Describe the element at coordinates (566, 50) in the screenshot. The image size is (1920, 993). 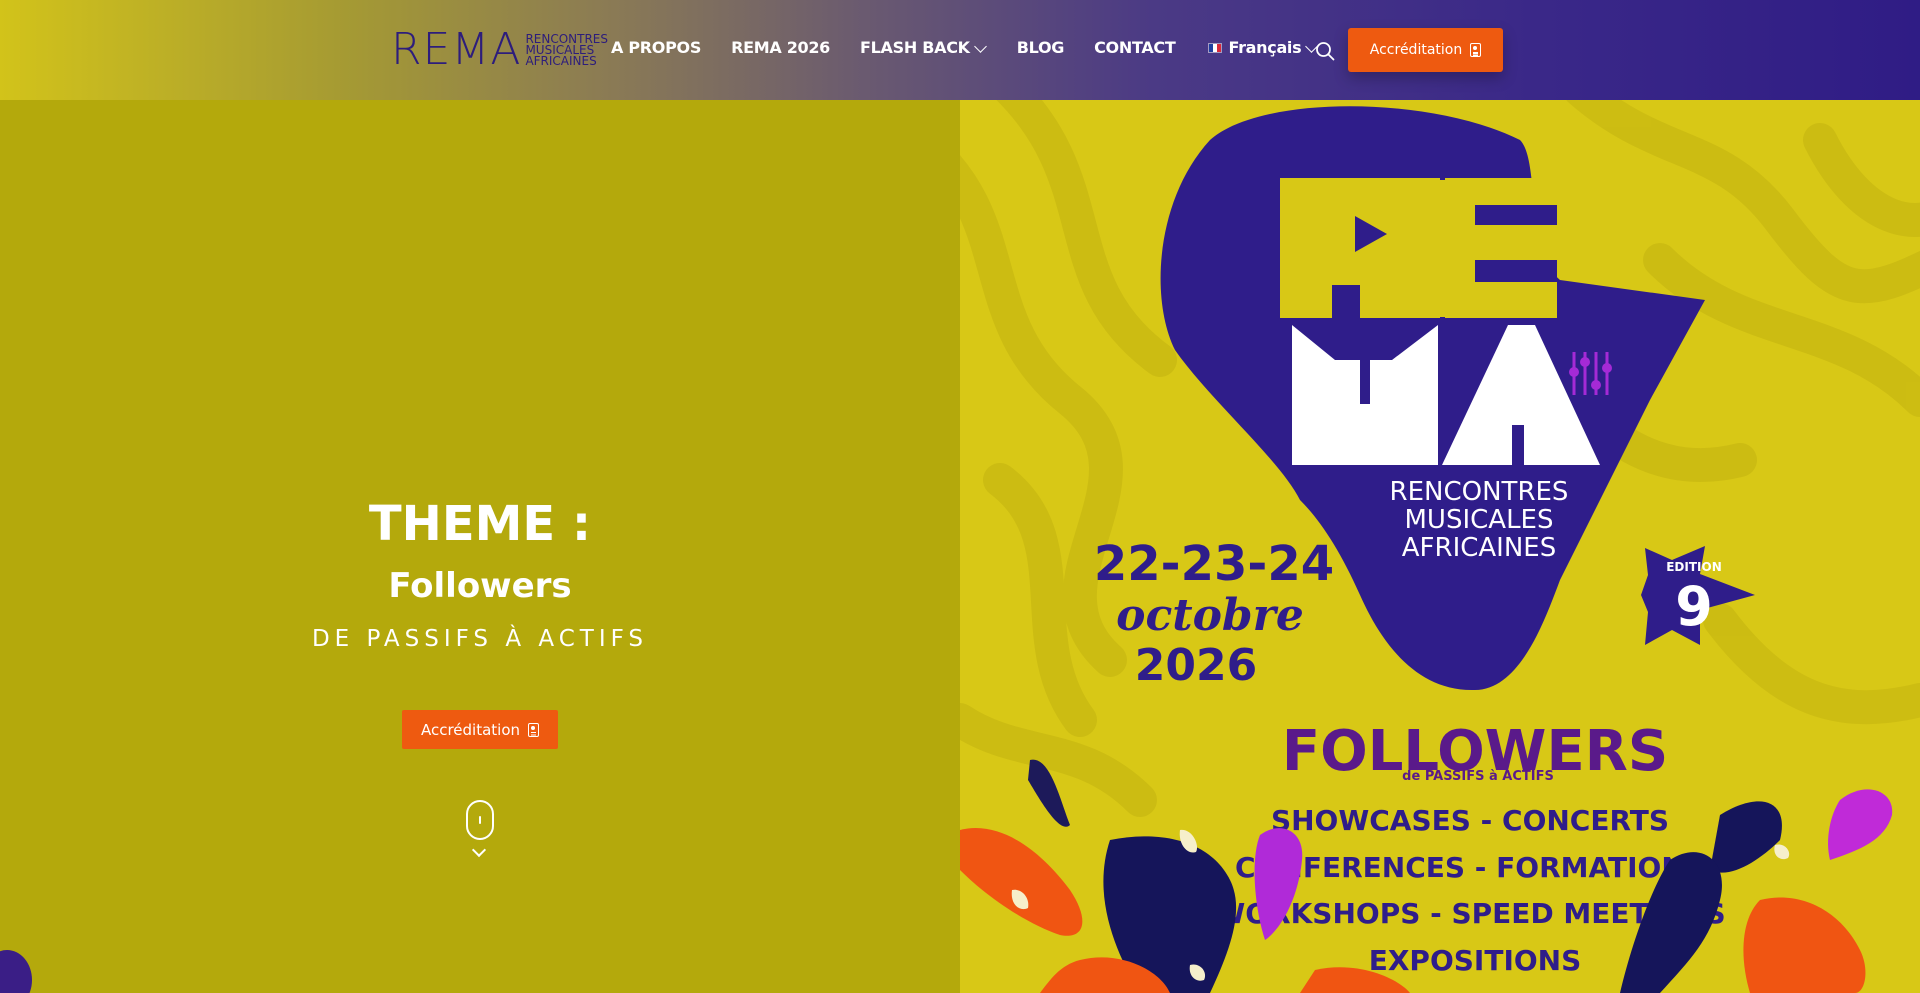
I see `logo-subtitle: RENCONTRES MUSICALES AFRICAINES` at that location.